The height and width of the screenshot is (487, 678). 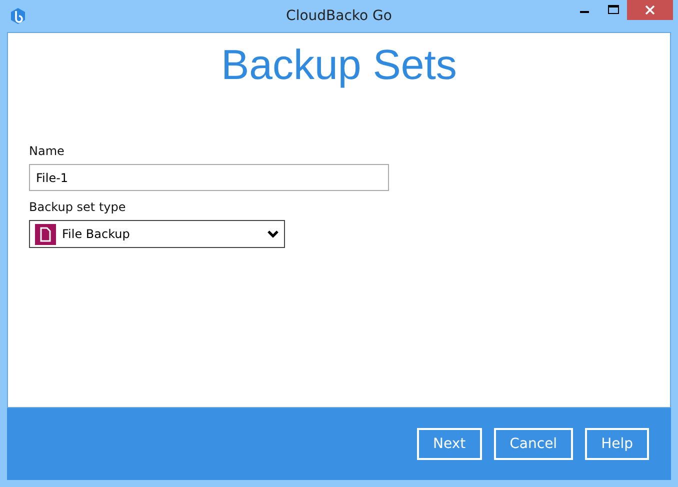 I want to click on backup-type-dropdown: File Backup, so click(x=157, y=234).